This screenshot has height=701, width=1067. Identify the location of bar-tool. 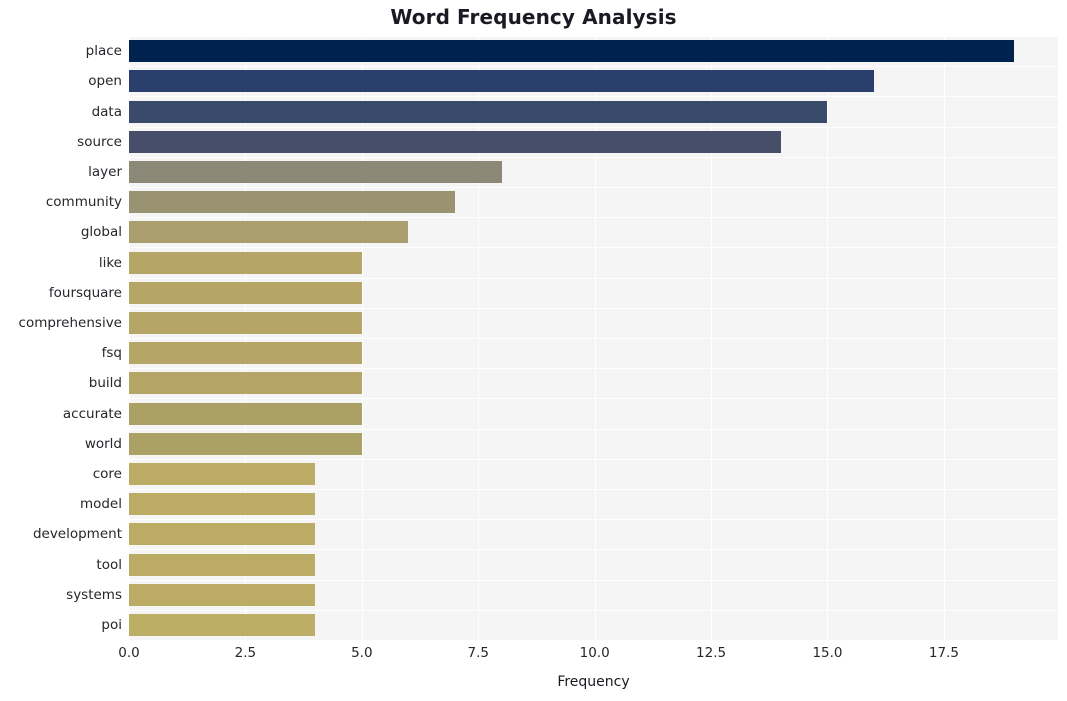
(222, 564).